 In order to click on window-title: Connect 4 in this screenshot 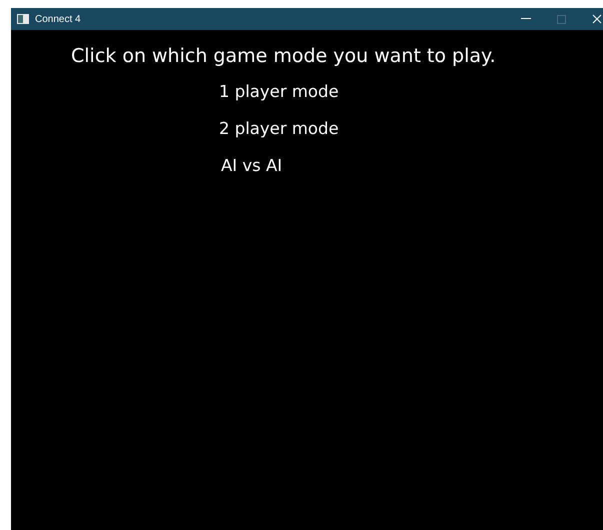, I will do `click(58, 19)`.